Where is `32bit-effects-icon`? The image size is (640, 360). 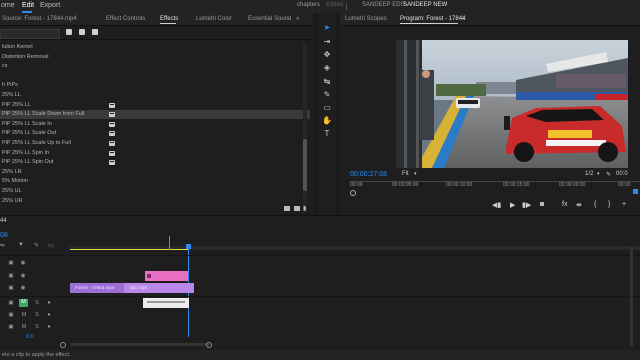 32bit-effects-icon is located at coordinates (82, 32).